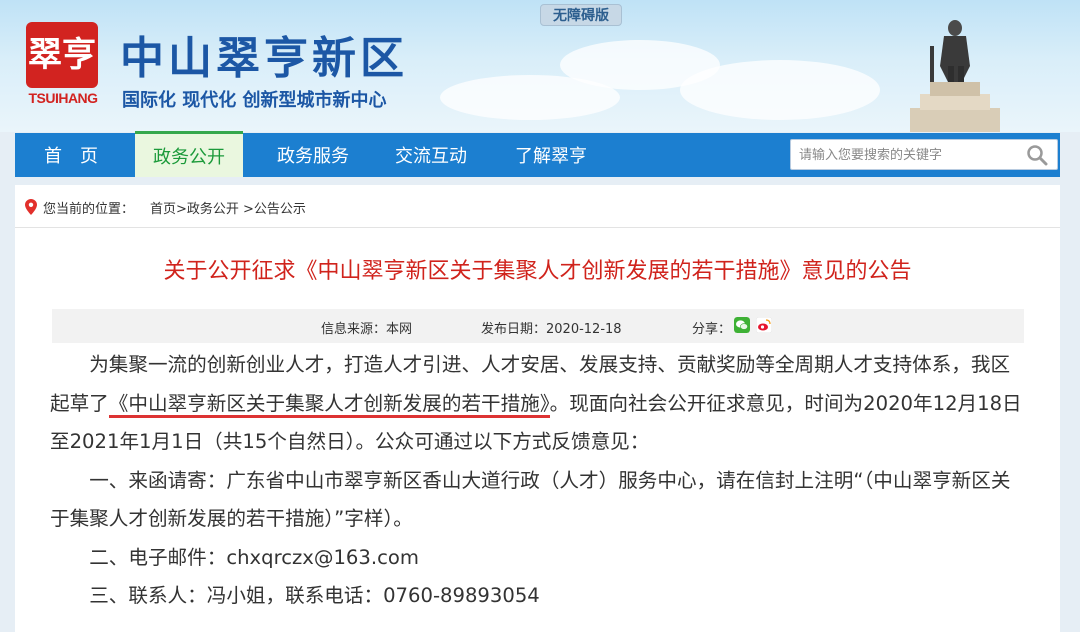 The height and width of the screenshot is (632, 1080). I want to click on divider, so click(537, 227).